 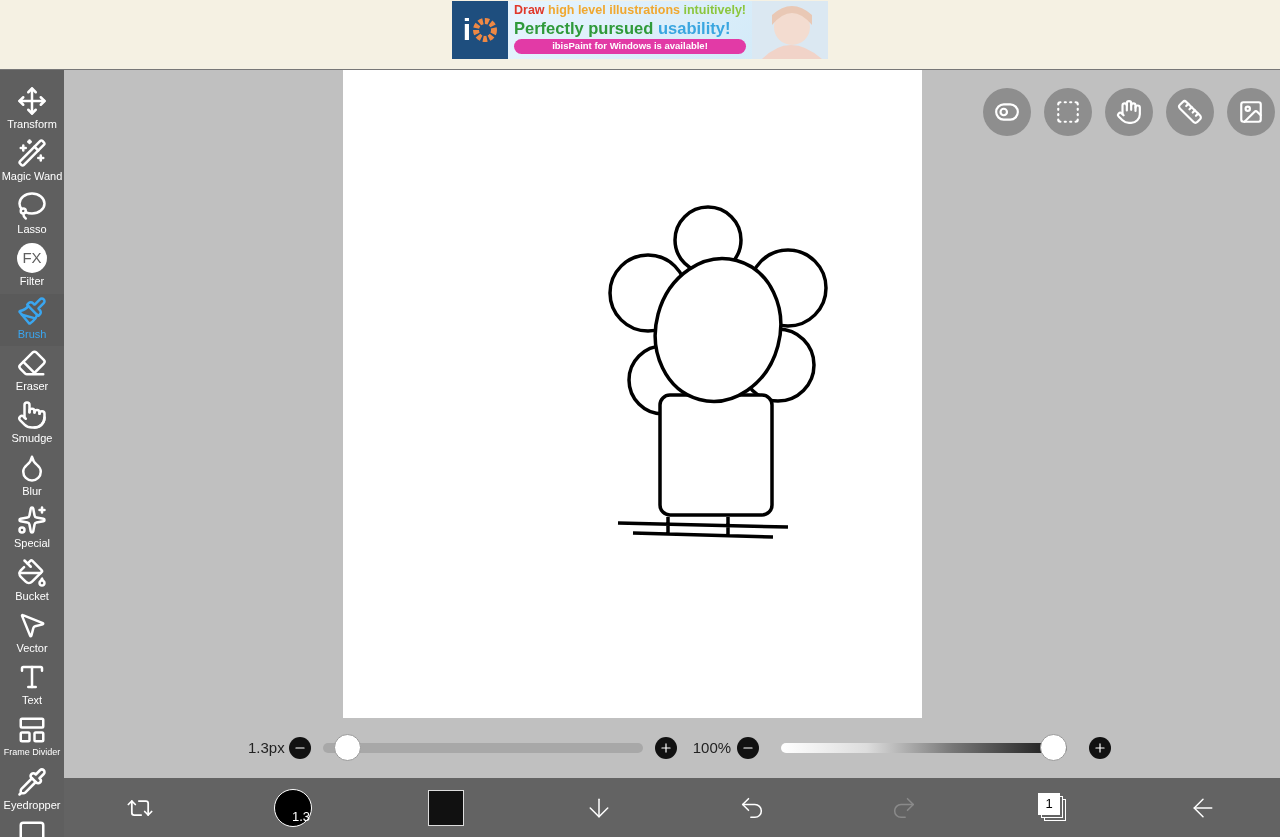 What do you see at coordinates (623, 28) in the screenshot?
I see `ad-tagline: Perfectly pursued usability!` at bounding box center [623, 28].